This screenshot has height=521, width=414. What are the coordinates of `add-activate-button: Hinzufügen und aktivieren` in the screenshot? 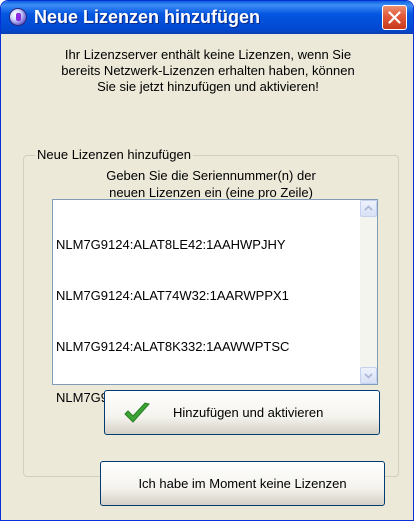 It's located at (242, 412).